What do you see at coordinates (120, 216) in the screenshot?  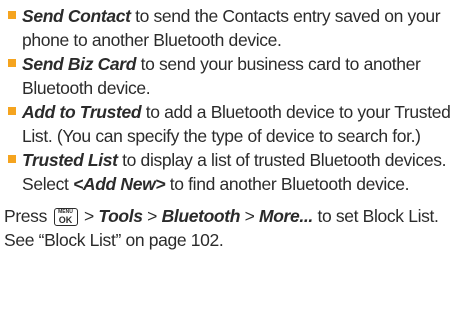 I see `path-tools: Tools` at bounding box center [120, 216].